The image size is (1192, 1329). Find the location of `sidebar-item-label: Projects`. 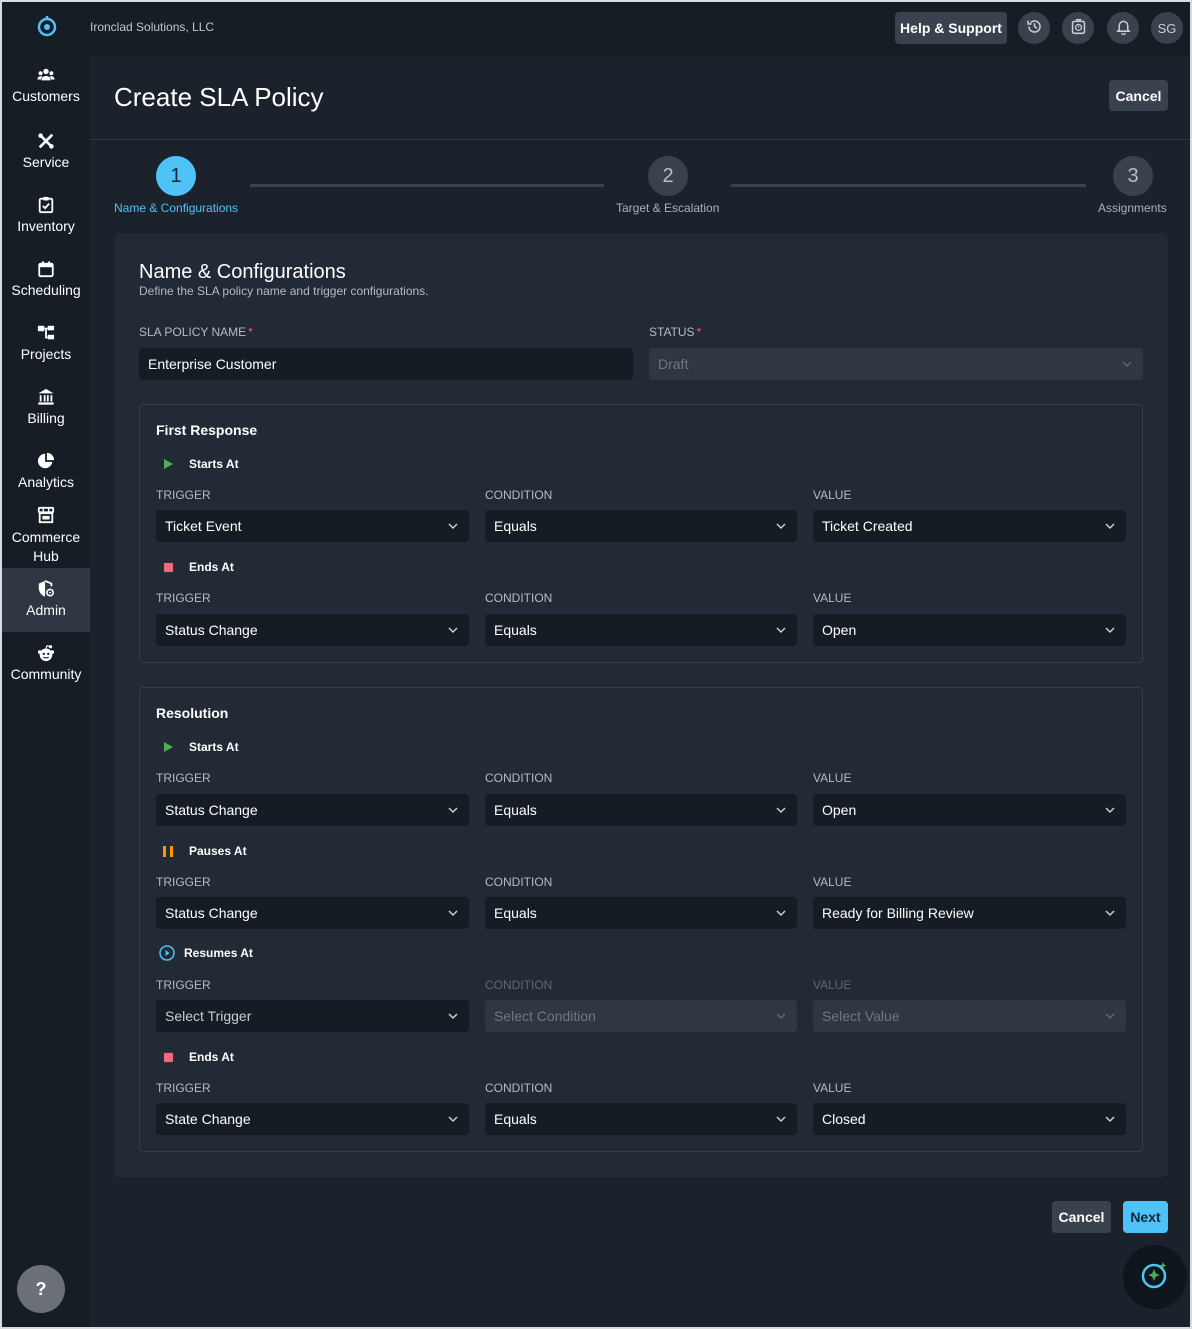

sidebar-item-label: Projects is located at coordinates (46, 354).